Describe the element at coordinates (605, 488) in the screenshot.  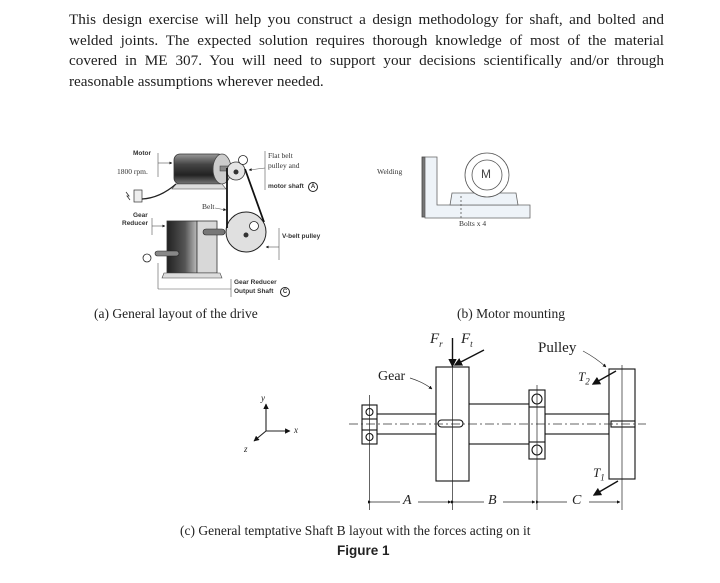
I see `tension-t1-arrow` at that location.